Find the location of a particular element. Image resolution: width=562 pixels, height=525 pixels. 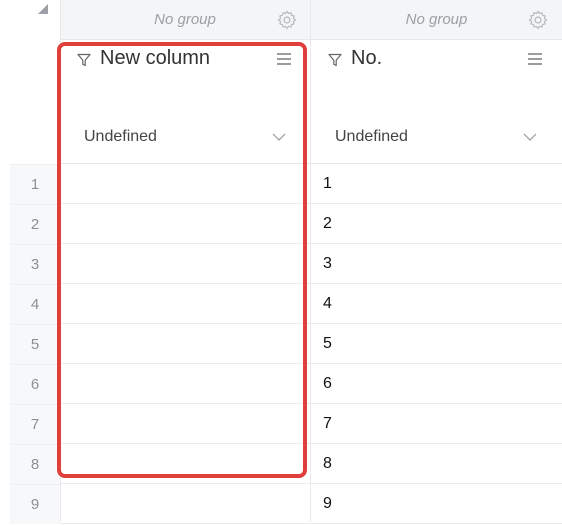

table-cell: 6 is located at coordinates (436, 384).